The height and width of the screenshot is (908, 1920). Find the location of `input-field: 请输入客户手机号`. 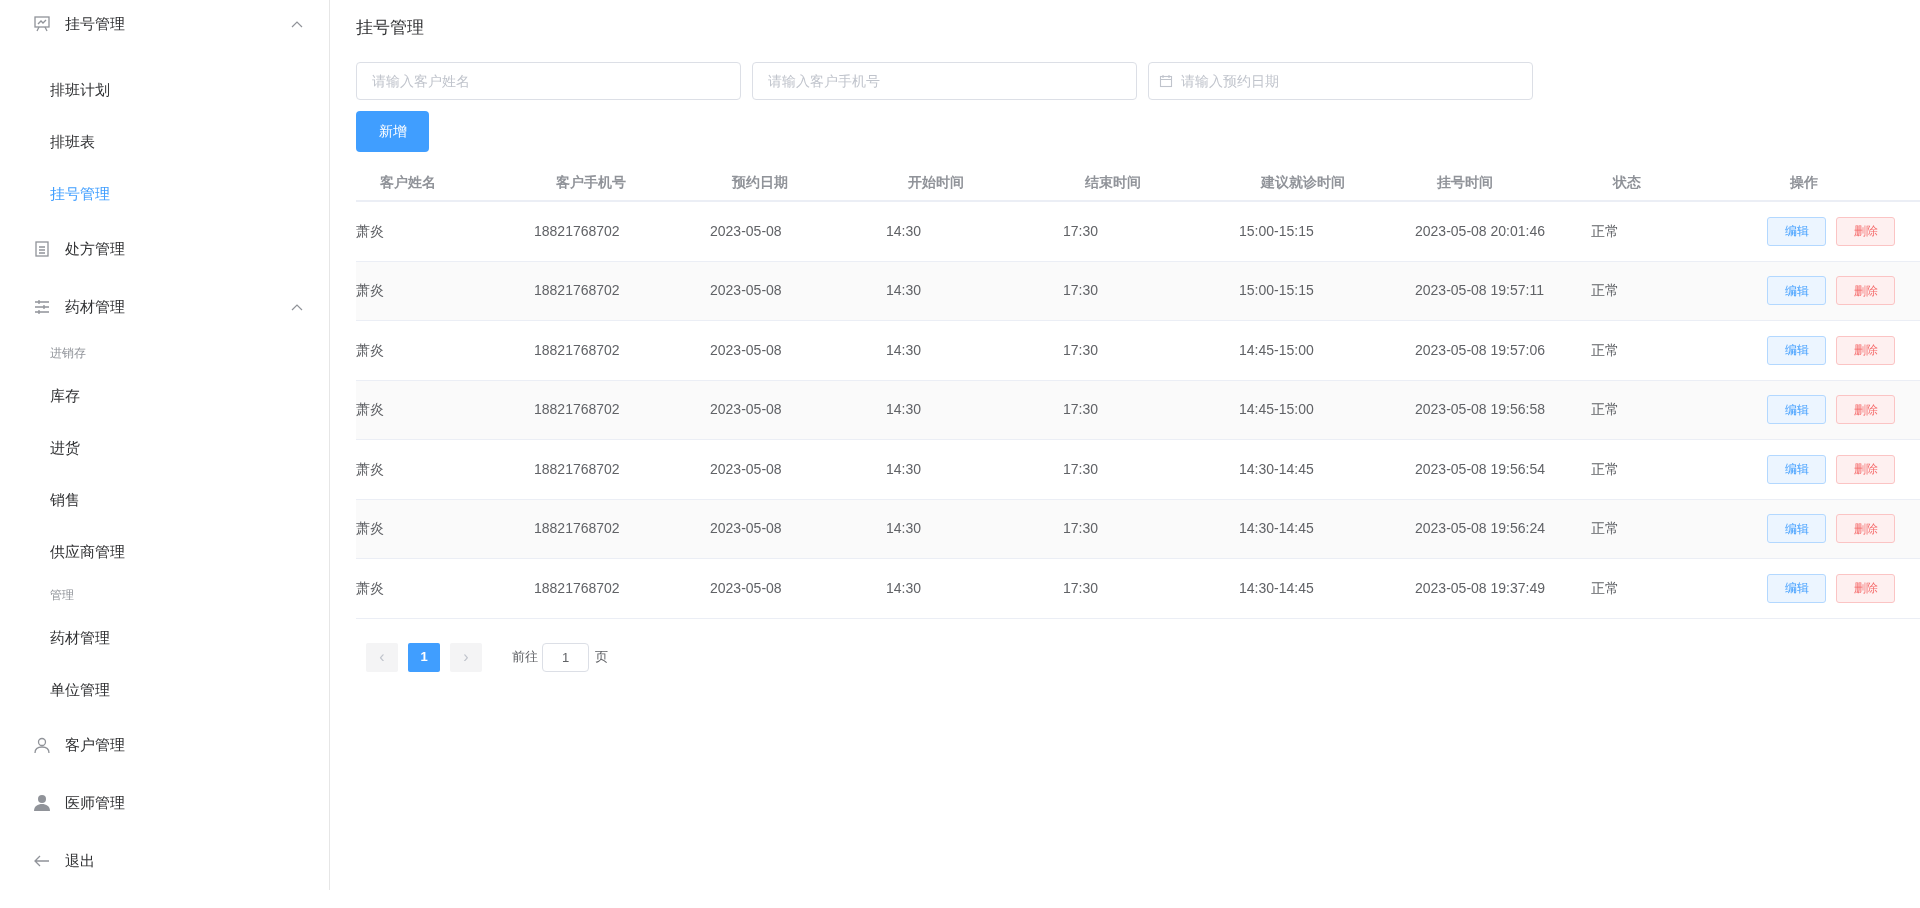

input-field: 请输入客户手机号 is located at coordinates (944, 81).